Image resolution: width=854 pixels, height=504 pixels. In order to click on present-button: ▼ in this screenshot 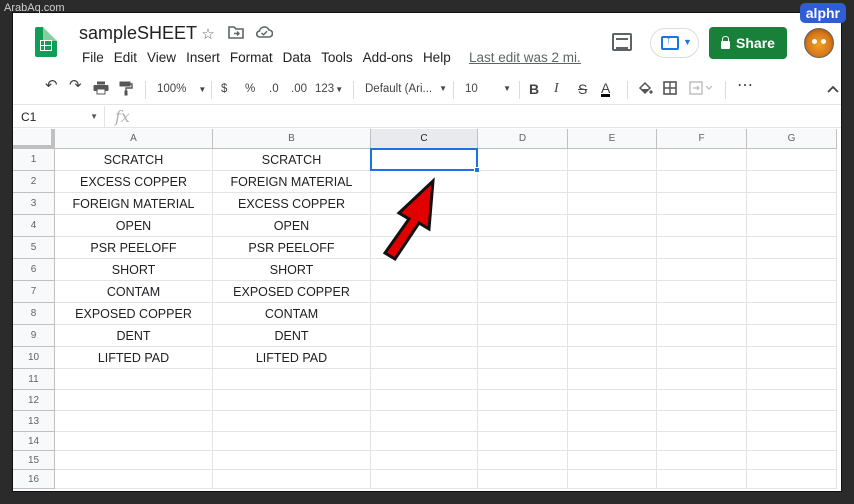, I will do `click(674, 43)`.